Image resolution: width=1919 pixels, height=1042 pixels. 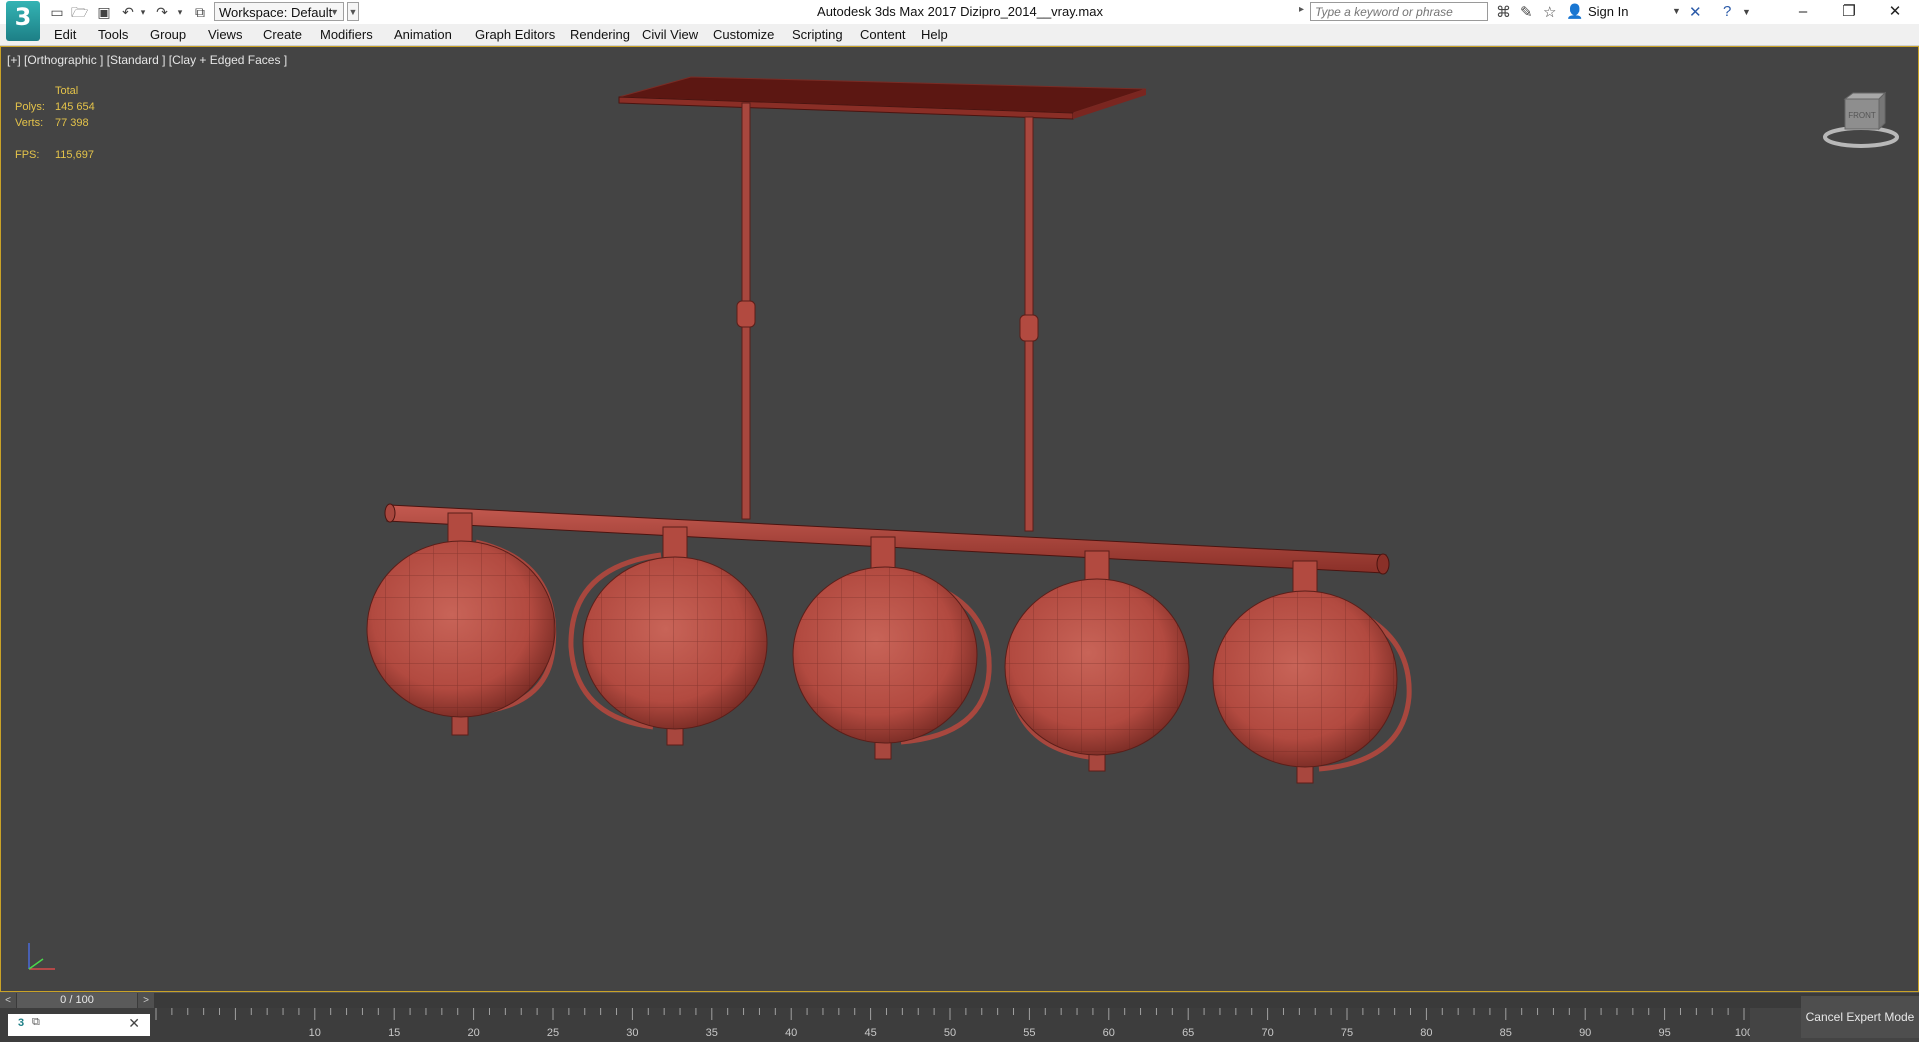 I want to click on close-button: ✕, so click(x=1895, y=12).